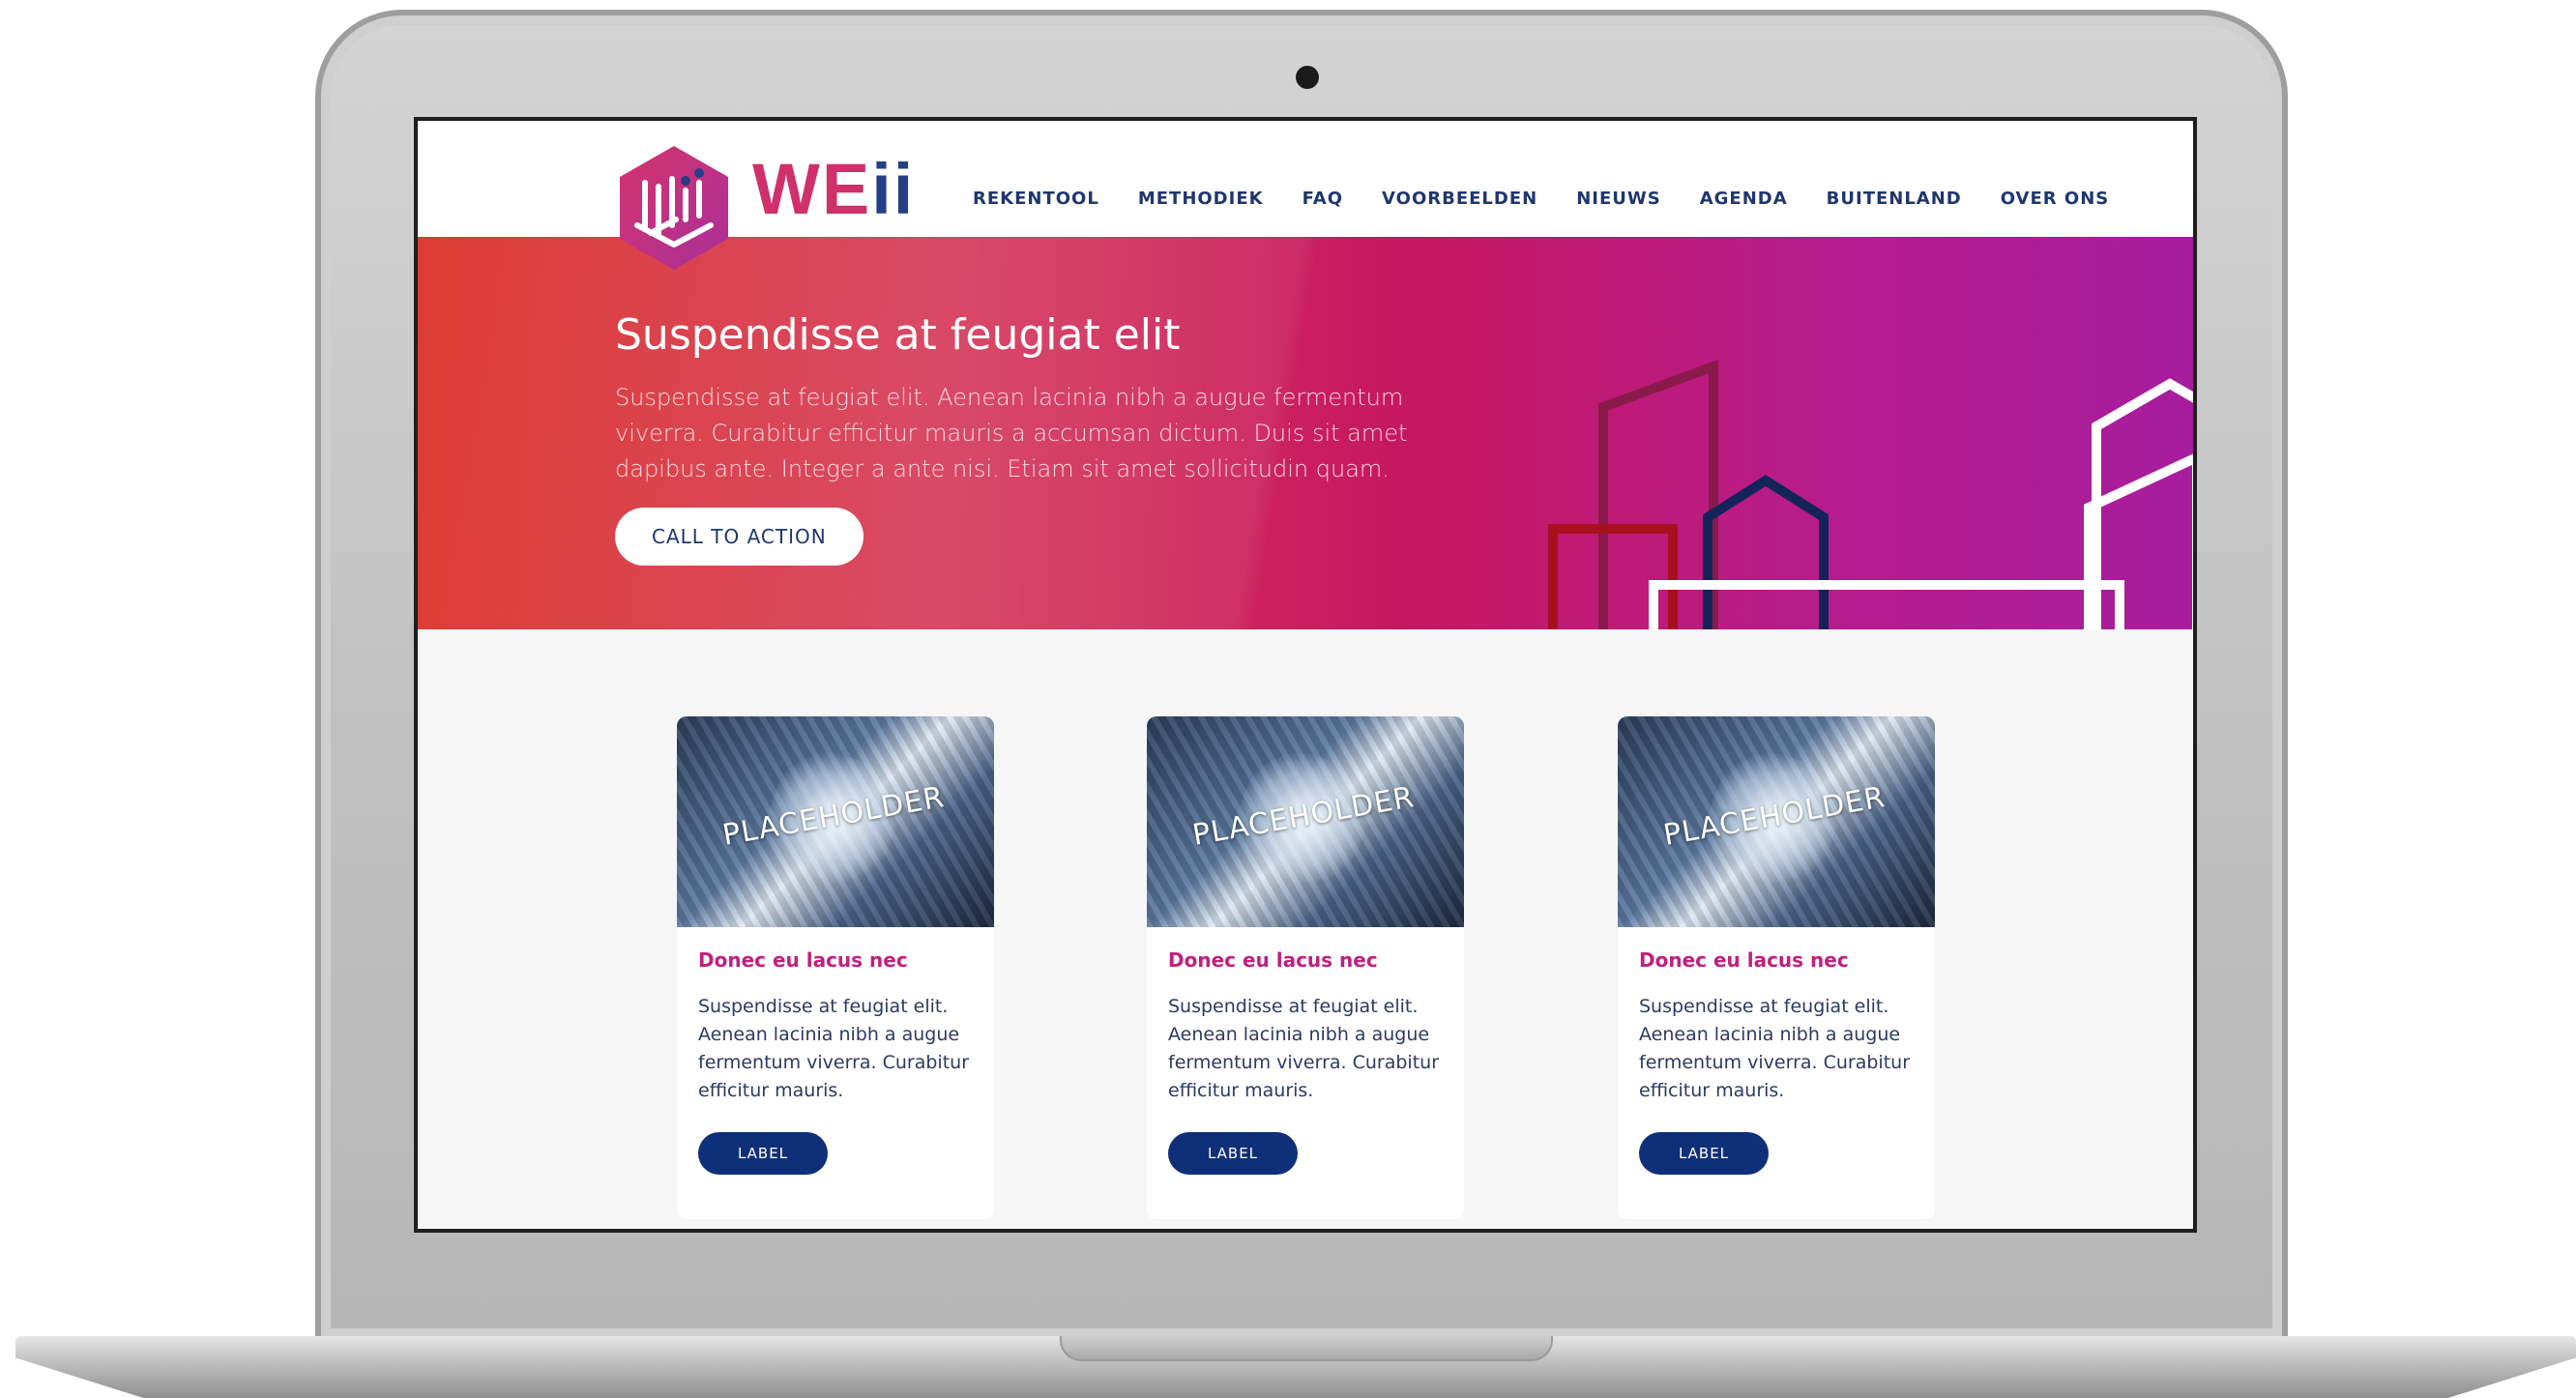 The width and height of the screenshot is (2576, 1398). Describe the element at coordinates (893, 189) in the screenshot. I see `brand-name-accent: ii` at that location.